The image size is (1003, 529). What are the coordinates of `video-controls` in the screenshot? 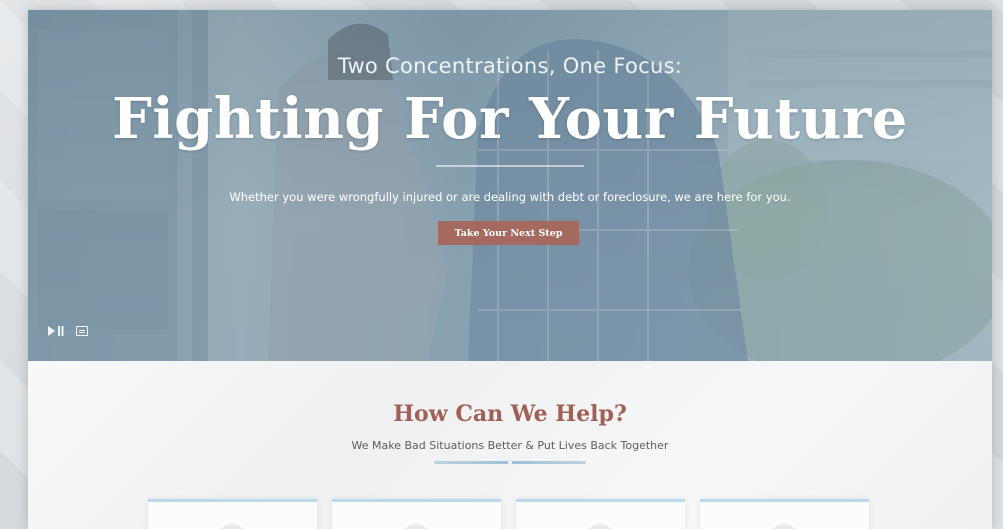 It's located at (68, 331).